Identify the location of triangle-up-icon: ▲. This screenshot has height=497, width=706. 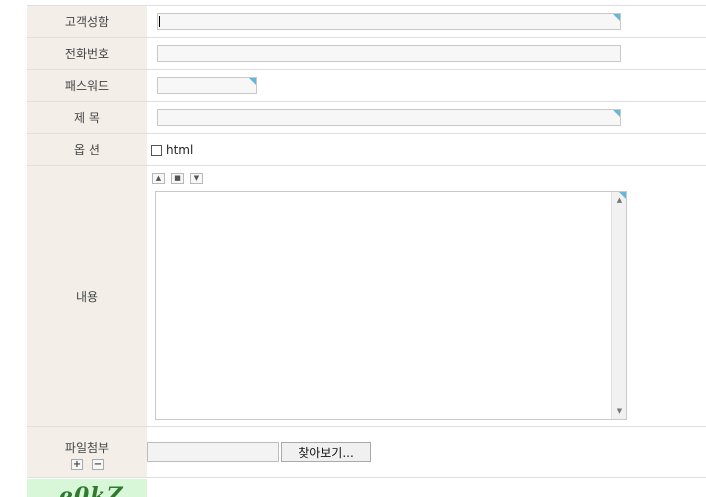
(158, 178).